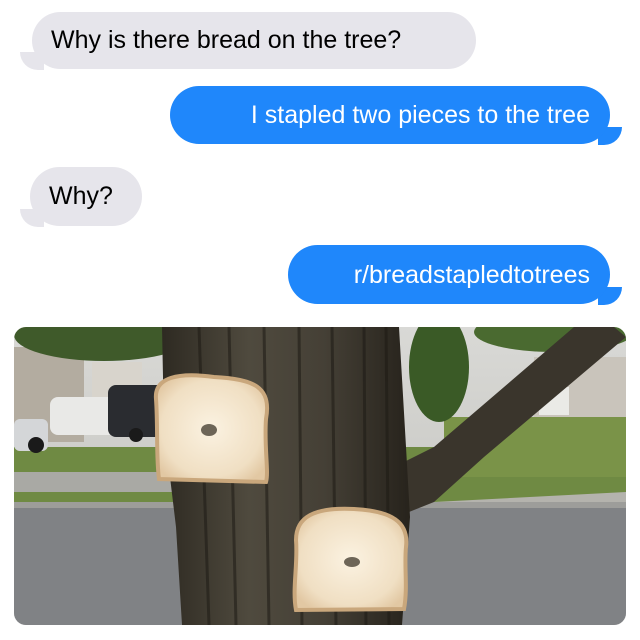  Describe the element at coordinates (420, 115) in the screenshot. I see `message-text: I stapled two pieces to the tree` at that location.